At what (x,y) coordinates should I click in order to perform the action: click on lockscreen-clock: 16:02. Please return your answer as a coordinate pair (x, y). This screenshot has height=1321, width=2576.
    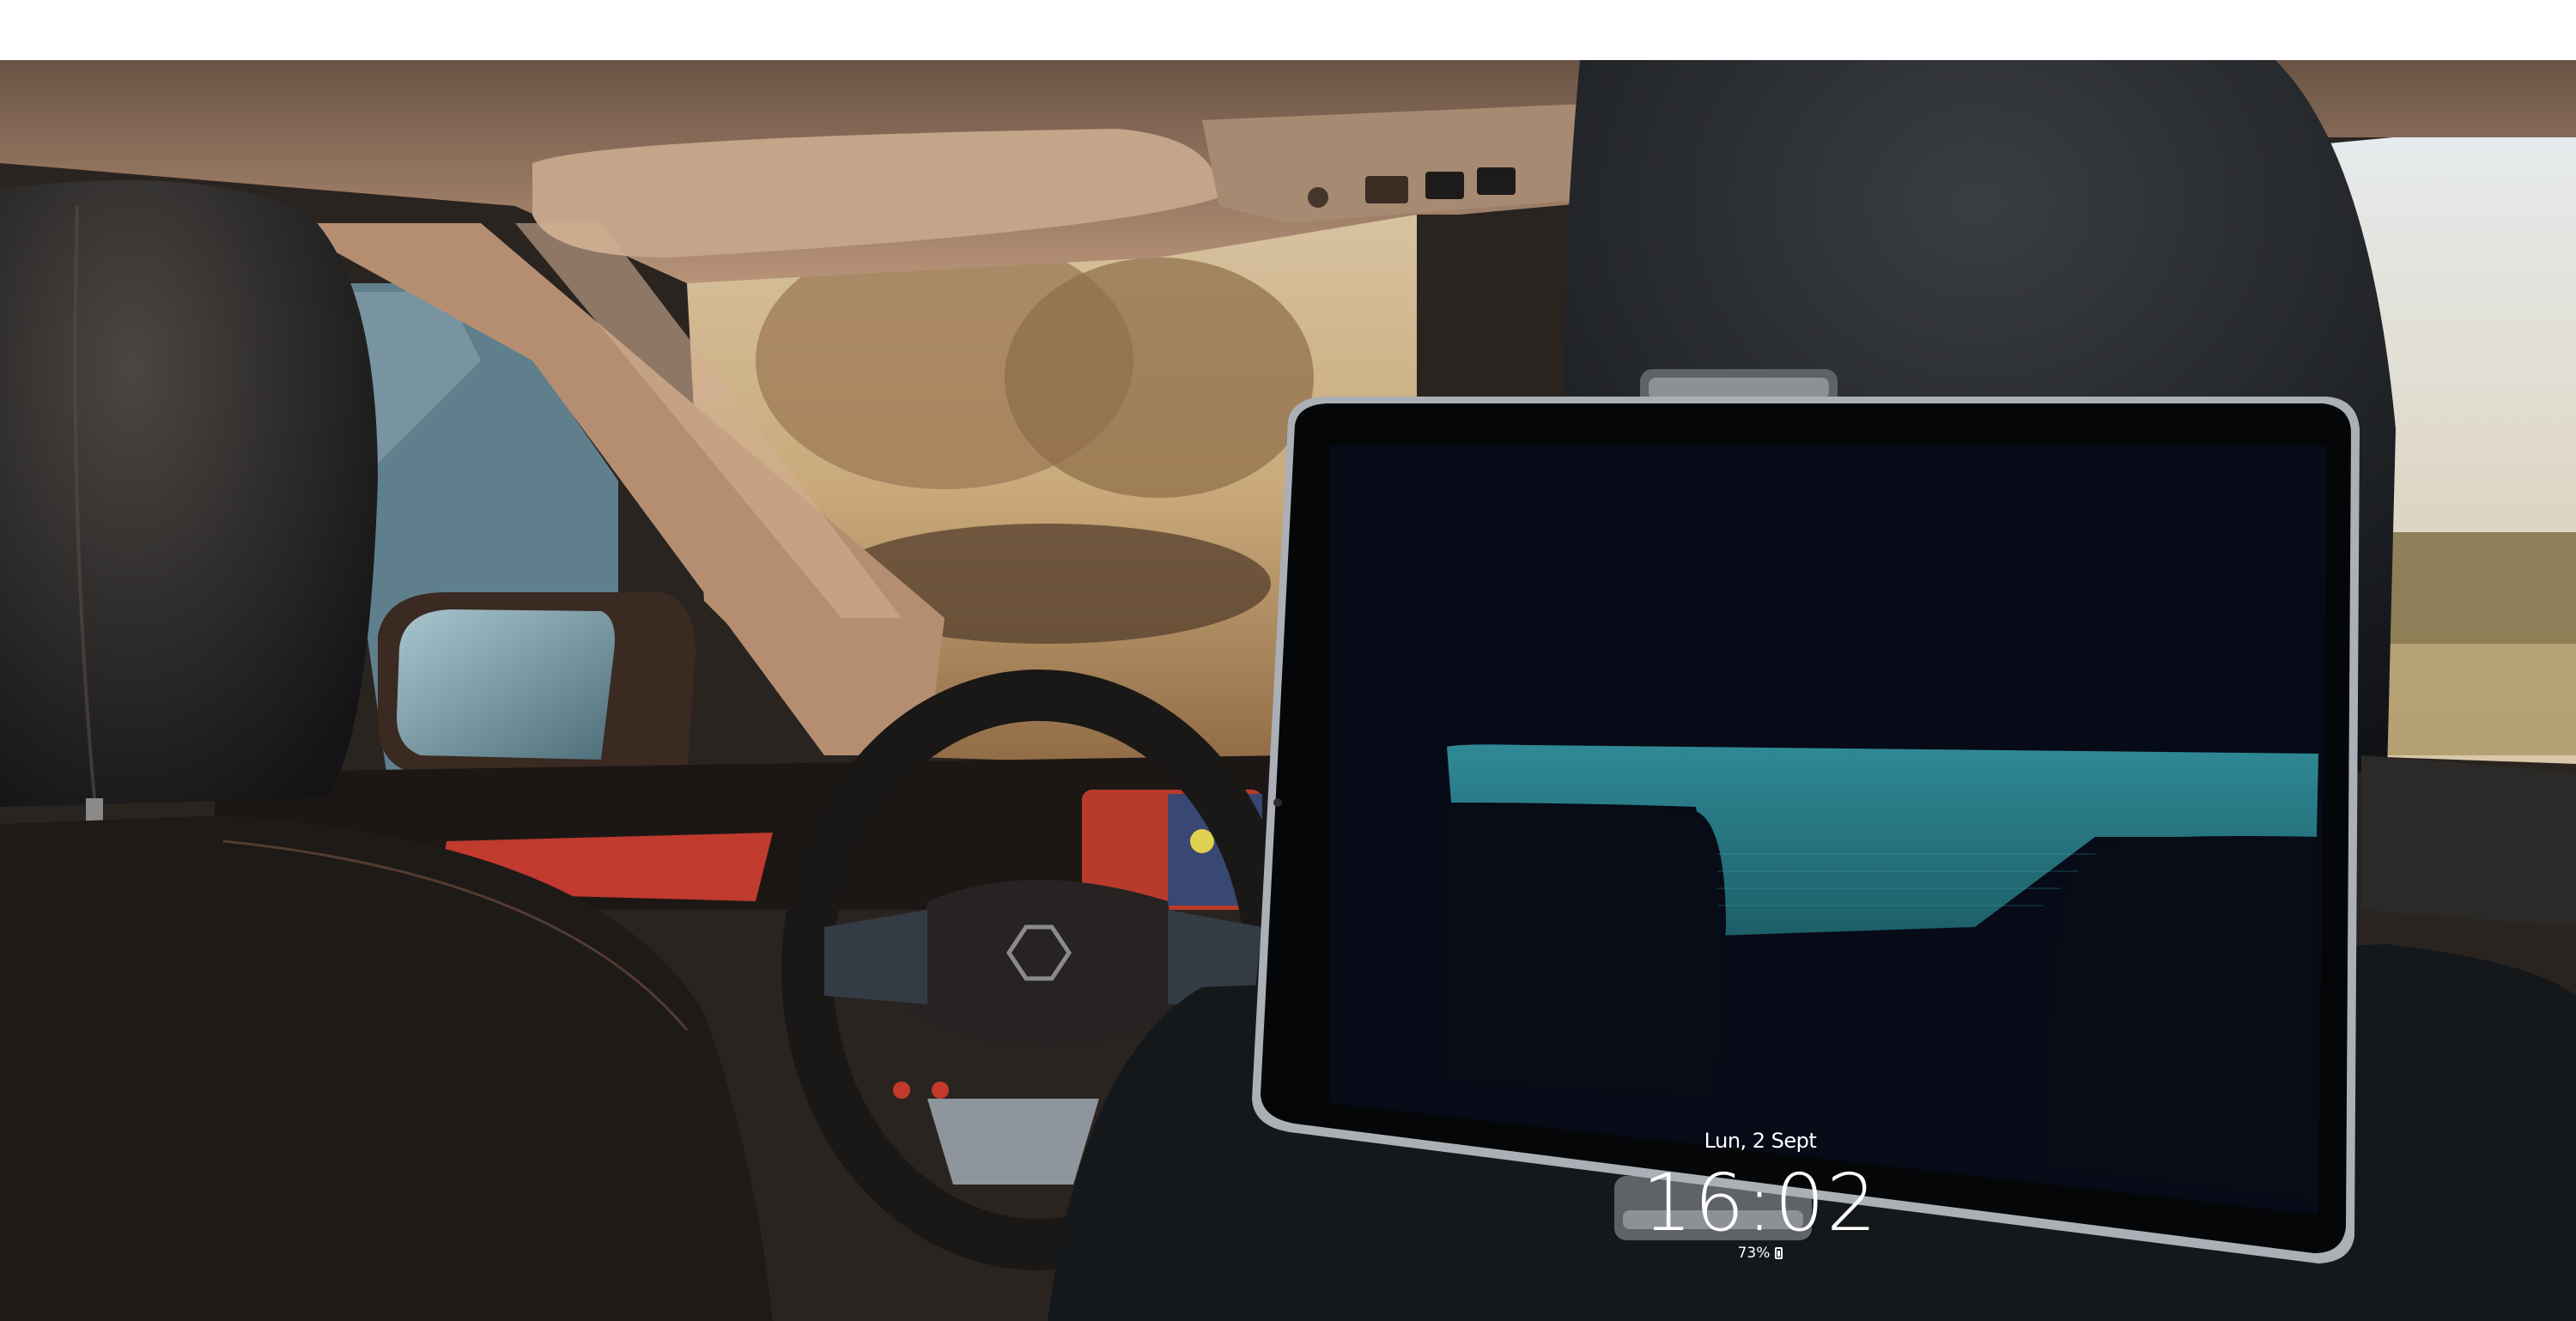
    Looking at the image, I should click on (1761, 1203).